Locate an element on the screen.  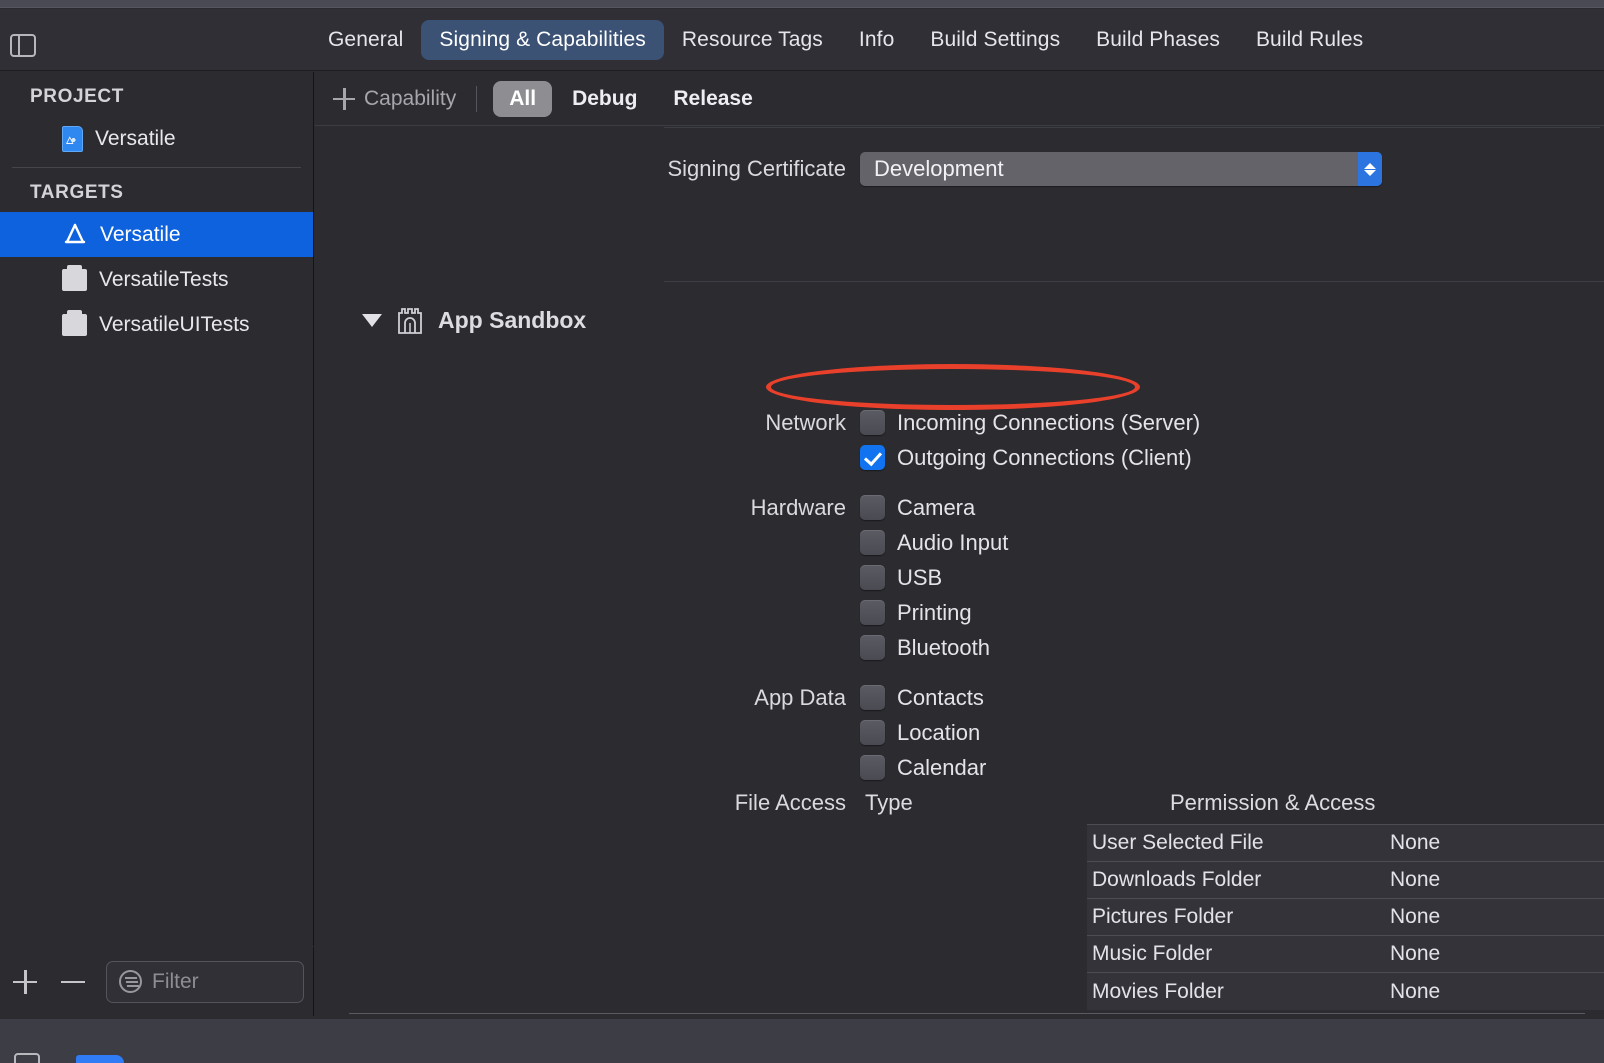
sidebar-item-label: Versatile is located at coordinates (140, 234).